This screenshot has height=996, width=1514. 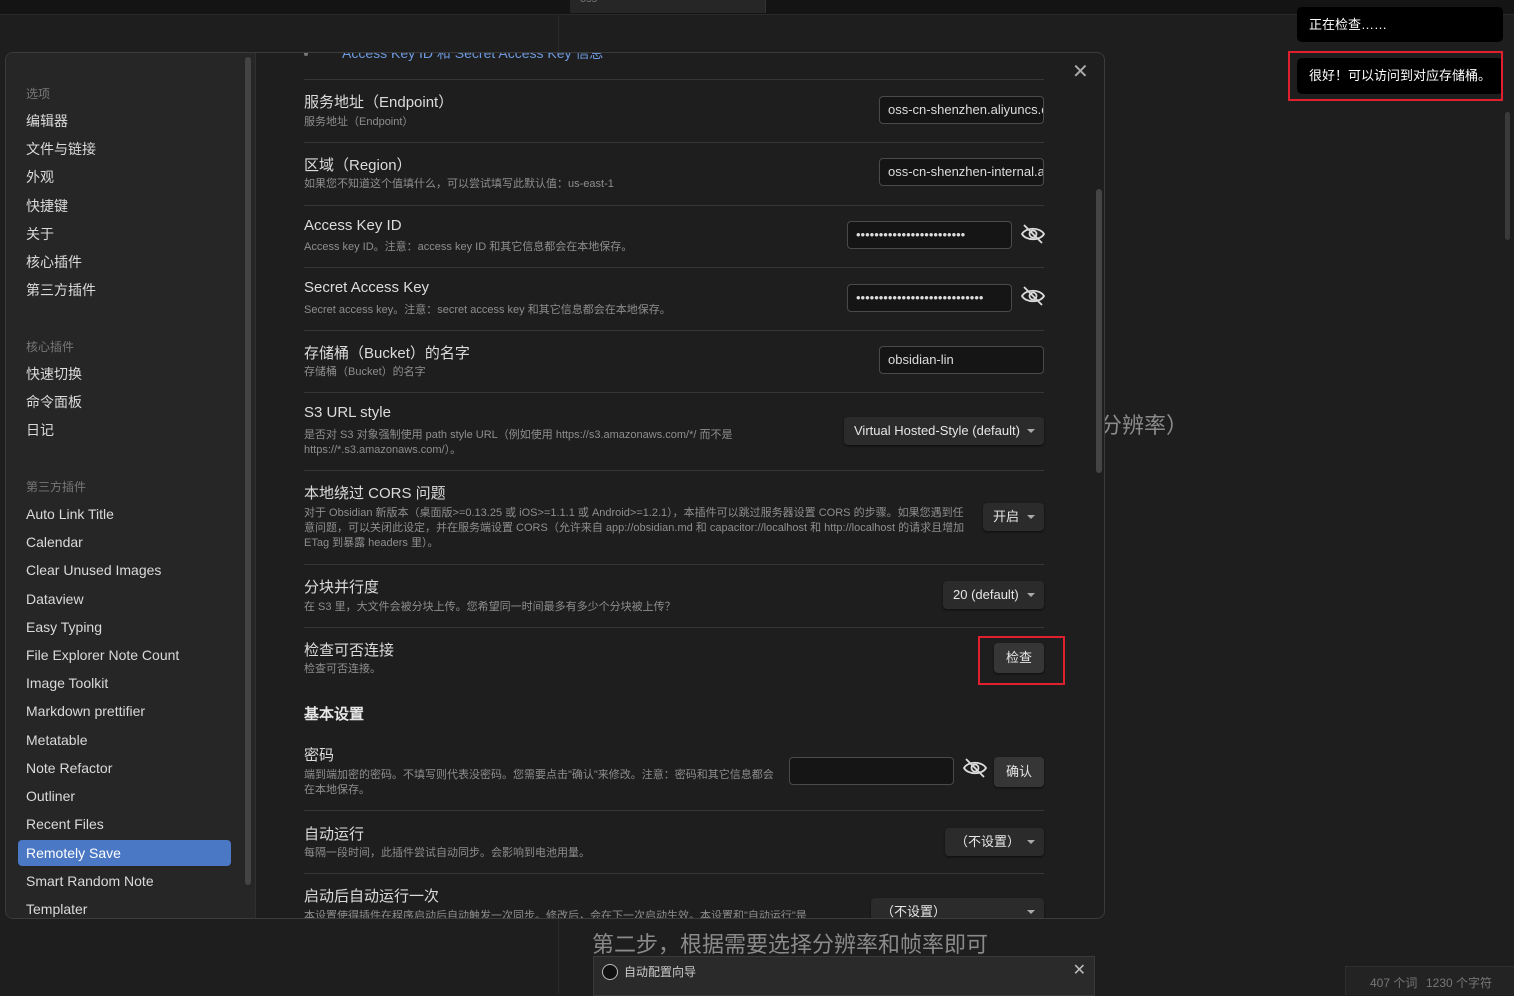 I want to click on setting-name-run-once: 启动后自动运行一次, so click(x=372, y=896).